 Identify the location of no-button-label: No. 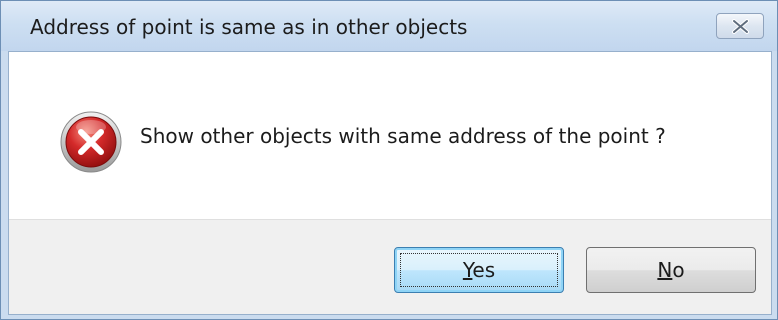
(670, 270).